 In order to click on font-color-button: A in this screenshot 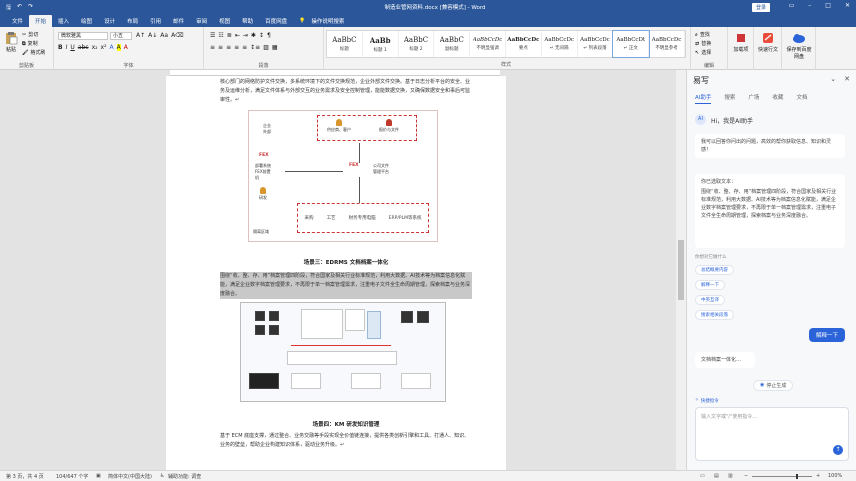, I will do `click(126, 47)`.